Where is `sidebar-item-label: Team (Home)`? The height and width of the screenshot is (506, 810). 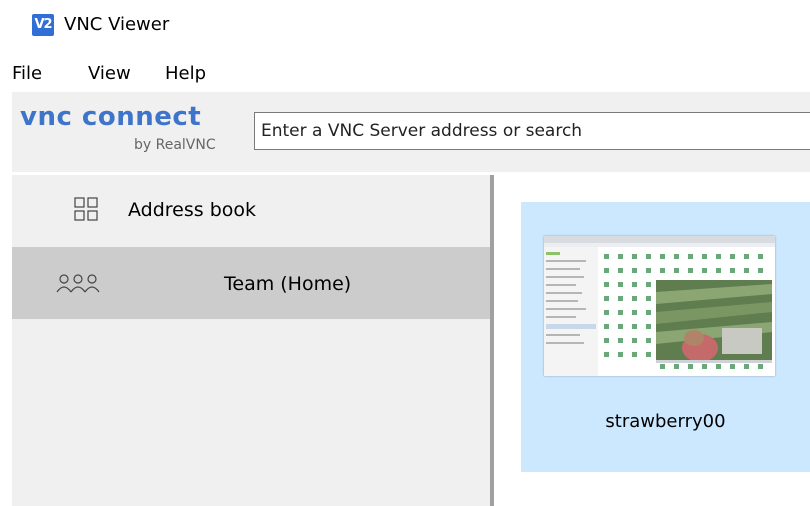
sidebar-item-label: Team (Home) is located at coordinates (288, 284).